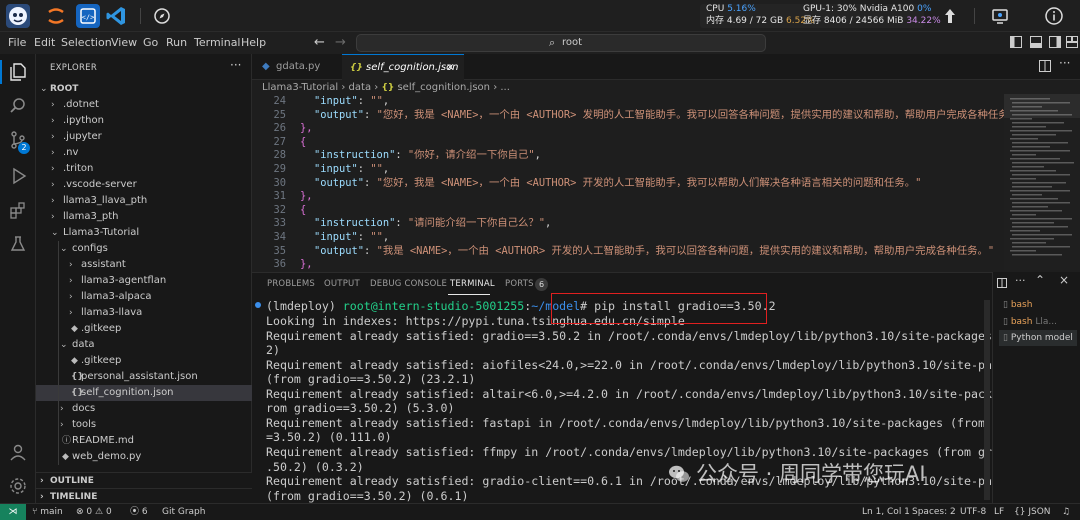  I want to click on tree-item: ◆ web_demo.py, so click(144, 457).